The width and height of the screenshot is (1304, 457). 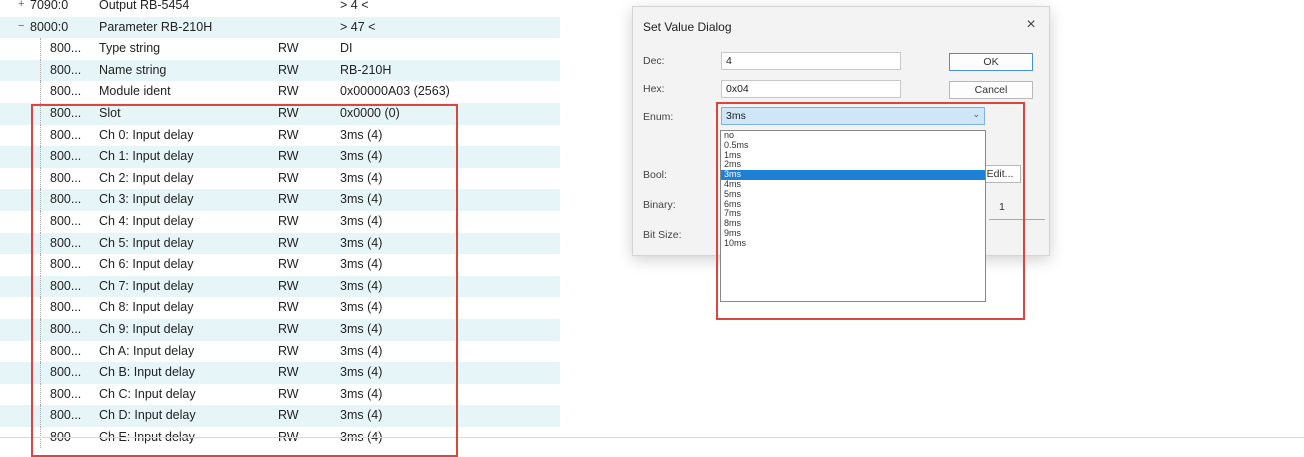 What do you see at coordinates (811, 89) in the screenshot?
I see `hex-field: 0x04` at bounding box center [811, 89].